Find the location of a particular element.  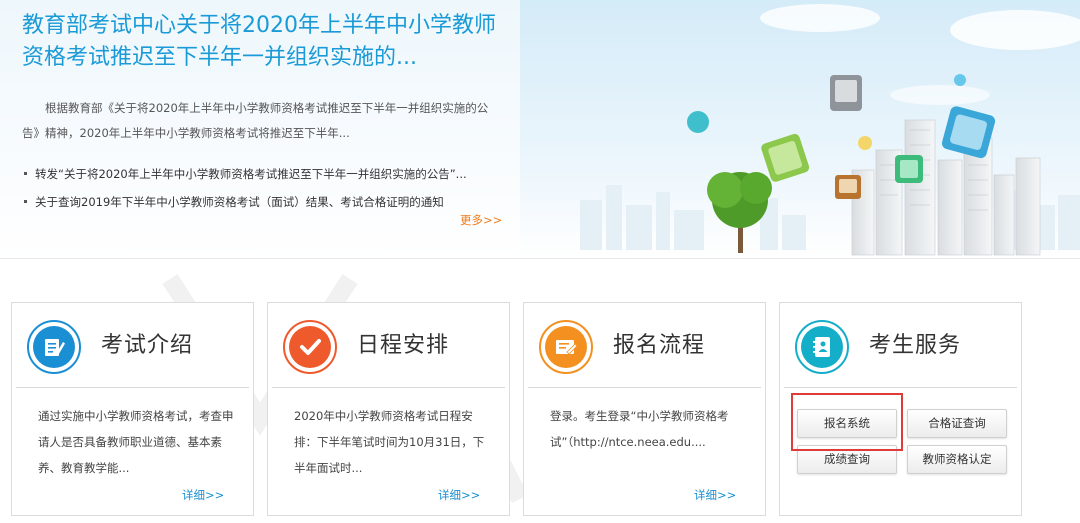

highlight-box is located at coordinates (847, 422).